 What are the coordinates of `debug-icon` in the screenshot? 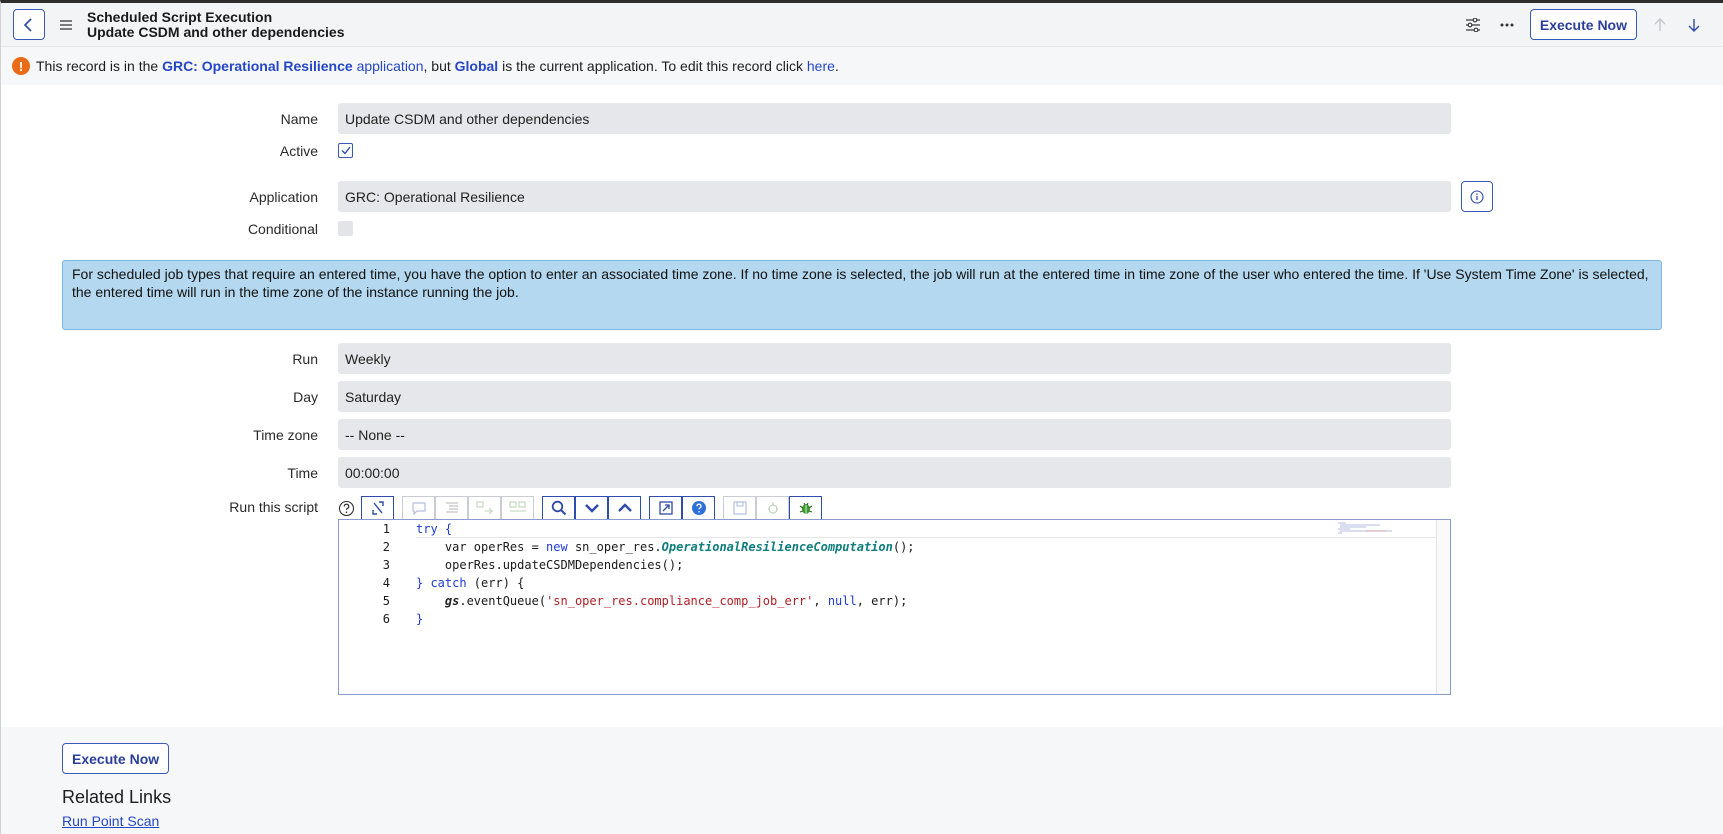 It's located at (772, 508).